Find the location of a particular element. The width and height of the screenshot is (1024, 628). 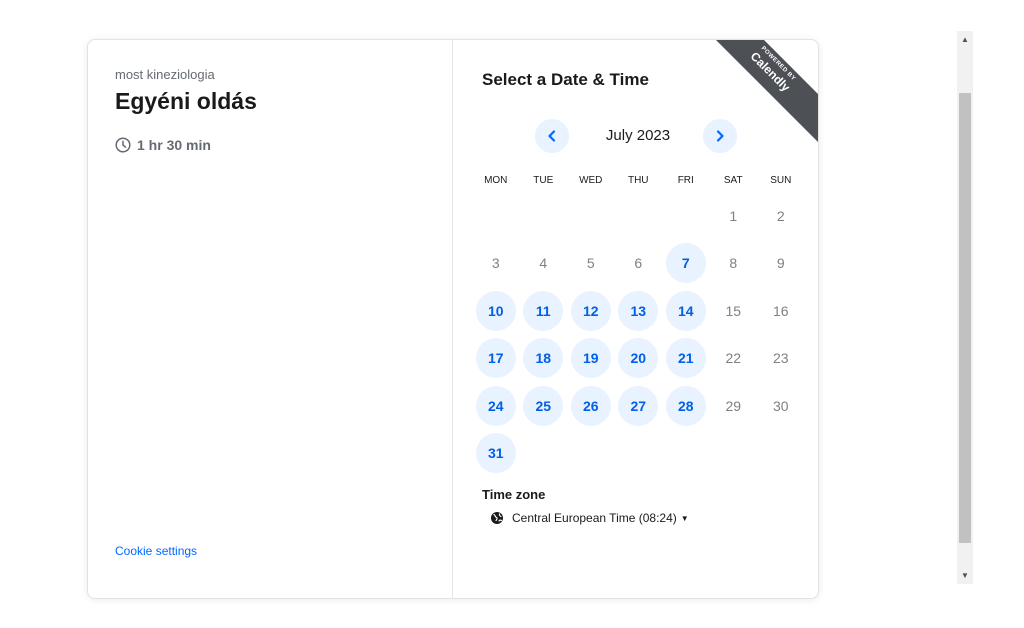

available-day-button: 20 is located at coordinates (638, 358).